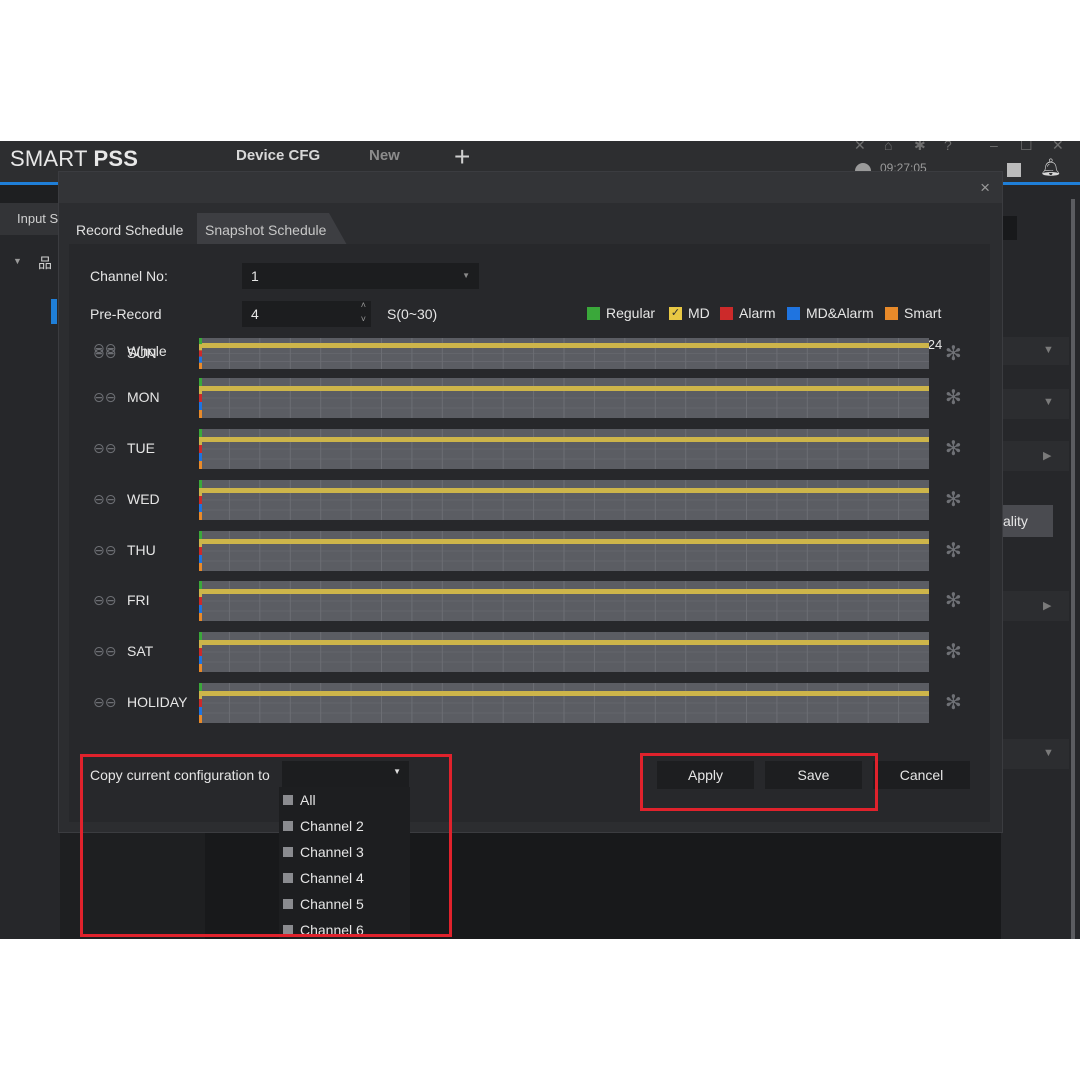 This screenshot has width=1080, height=1080. Describe the element at coordinates (530, 187) in the screenshot. I see `dialog-header: ×` at that location.